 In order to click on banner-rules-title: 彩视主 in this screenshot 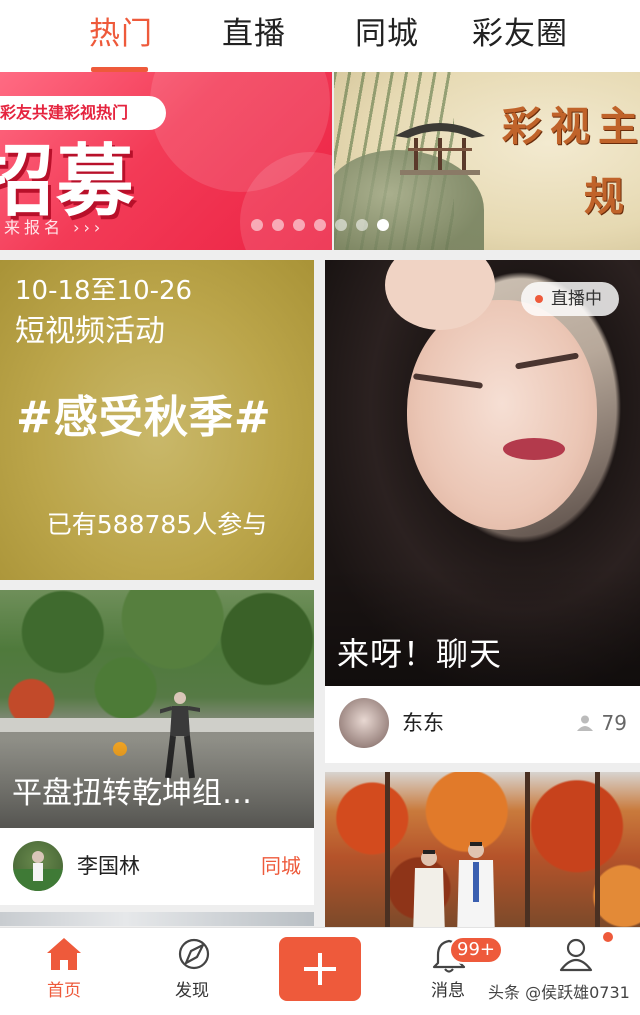, I will do `click(571, 126)`.